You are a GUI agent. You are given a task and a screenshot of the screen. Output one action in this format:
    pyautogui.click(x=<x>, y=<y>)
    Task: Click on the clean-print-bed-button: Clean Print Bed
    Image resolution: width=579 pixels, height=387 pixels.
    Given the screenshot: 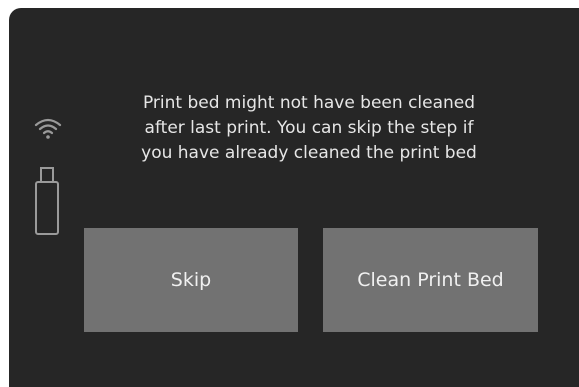 What is the action you would take?
    pyautogui.click(x=430, y=280)
    